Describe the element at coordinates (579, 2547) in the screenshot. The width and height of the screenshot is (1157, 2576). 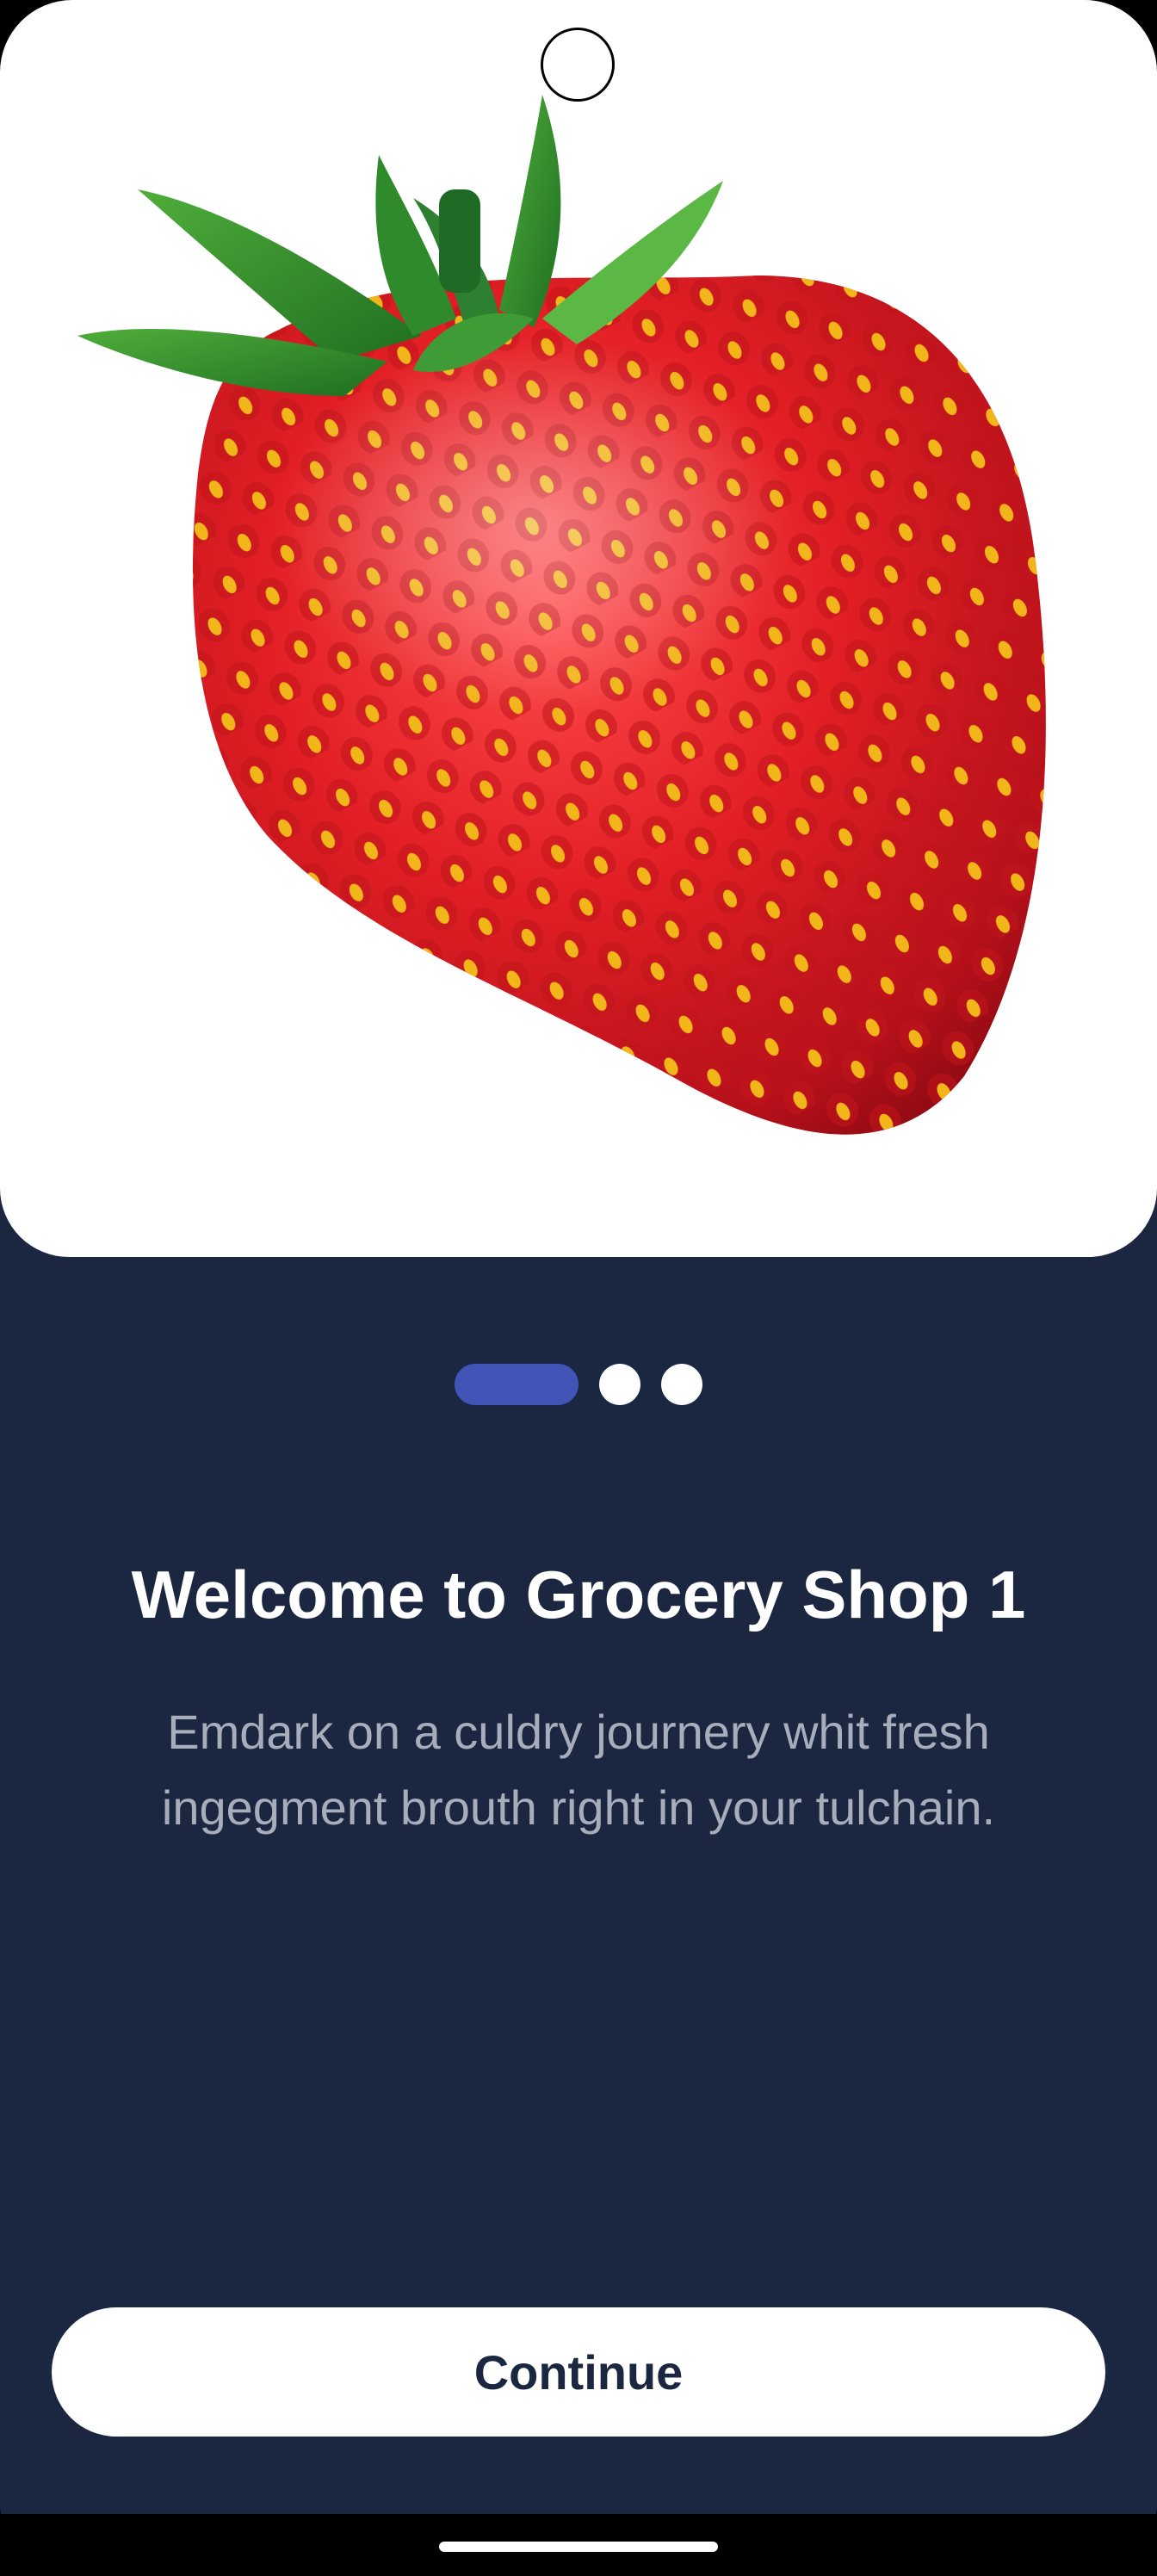
I see `home-indicator` at that location.